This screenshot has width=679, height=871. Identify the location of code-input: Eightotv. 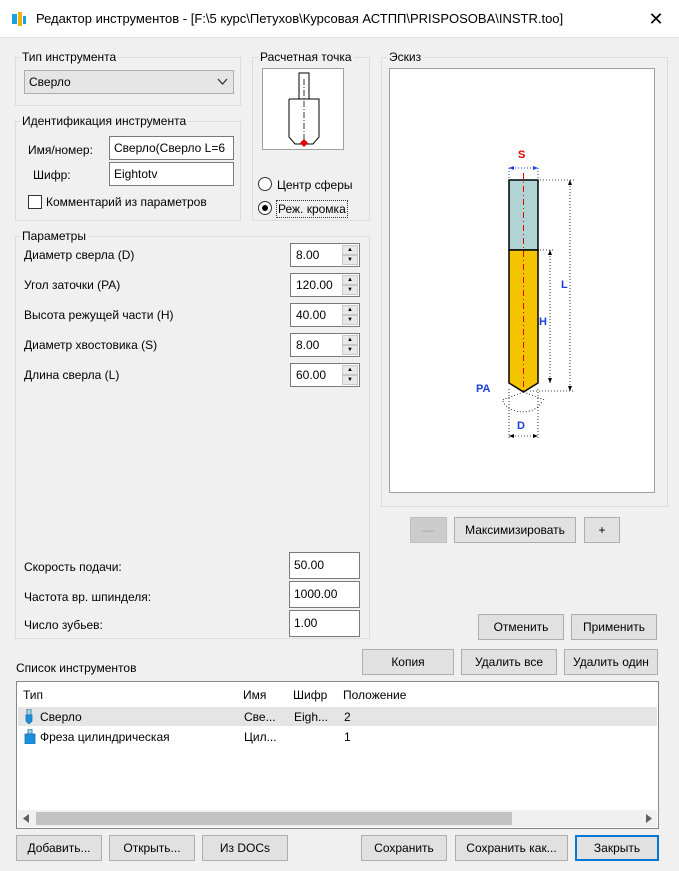
(171, 174).